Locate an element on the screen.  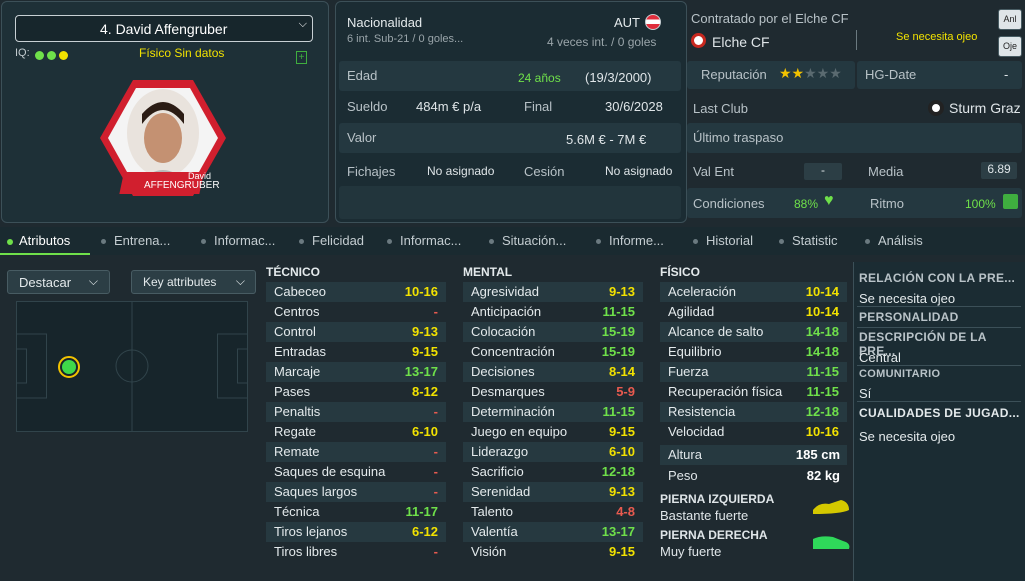
attribute-row: Entradas 9-15 is located at coordinates (356, 352).